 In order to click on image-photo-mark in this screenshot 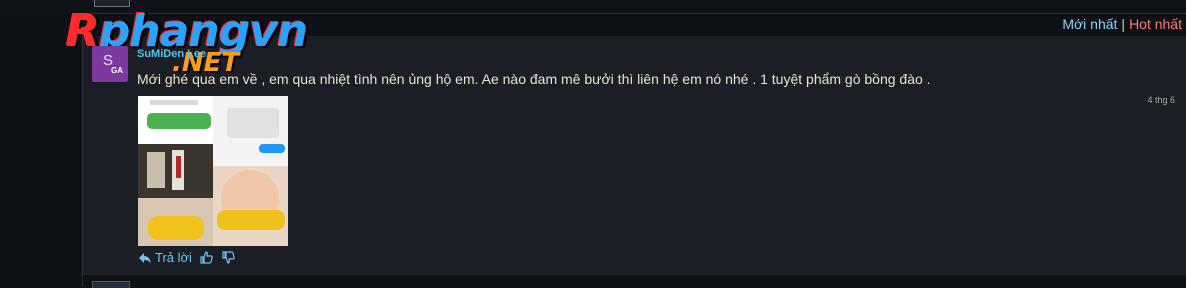, I will do `click(178, 167)`.